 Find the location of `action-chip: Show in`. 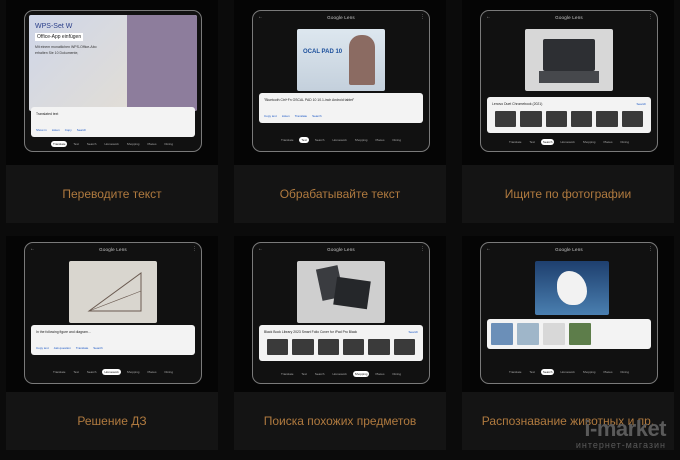

action-chip: Show in is located at coordinates (41, 130).